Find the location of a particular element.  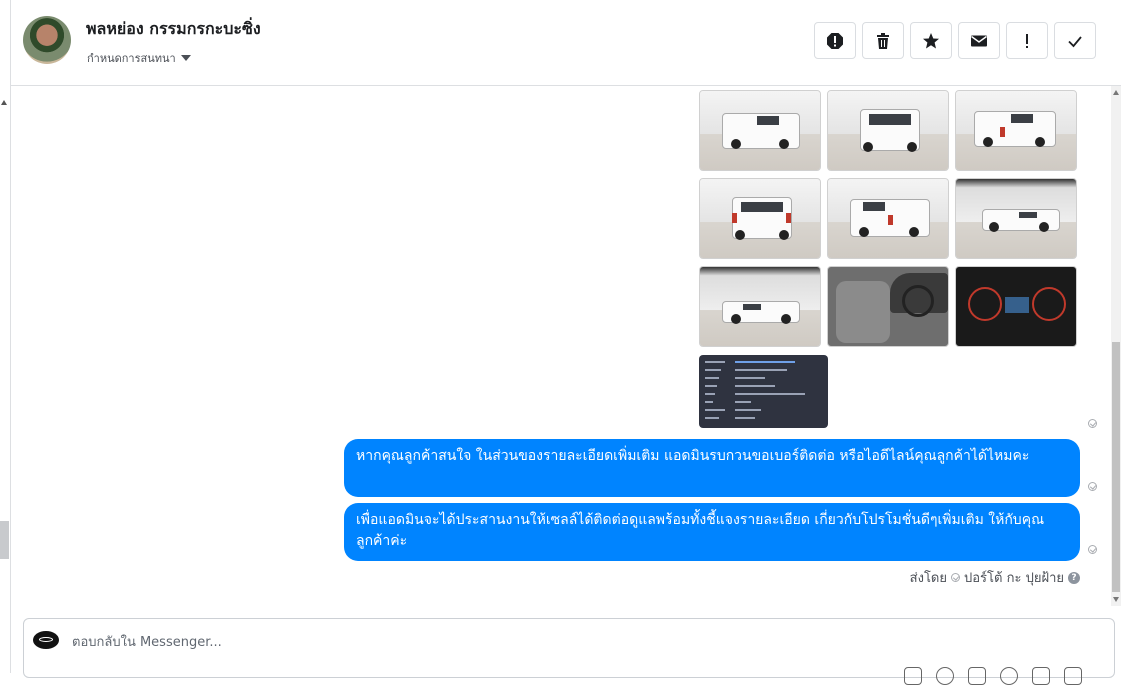

reply-composer is located at coordinates (569, 651).